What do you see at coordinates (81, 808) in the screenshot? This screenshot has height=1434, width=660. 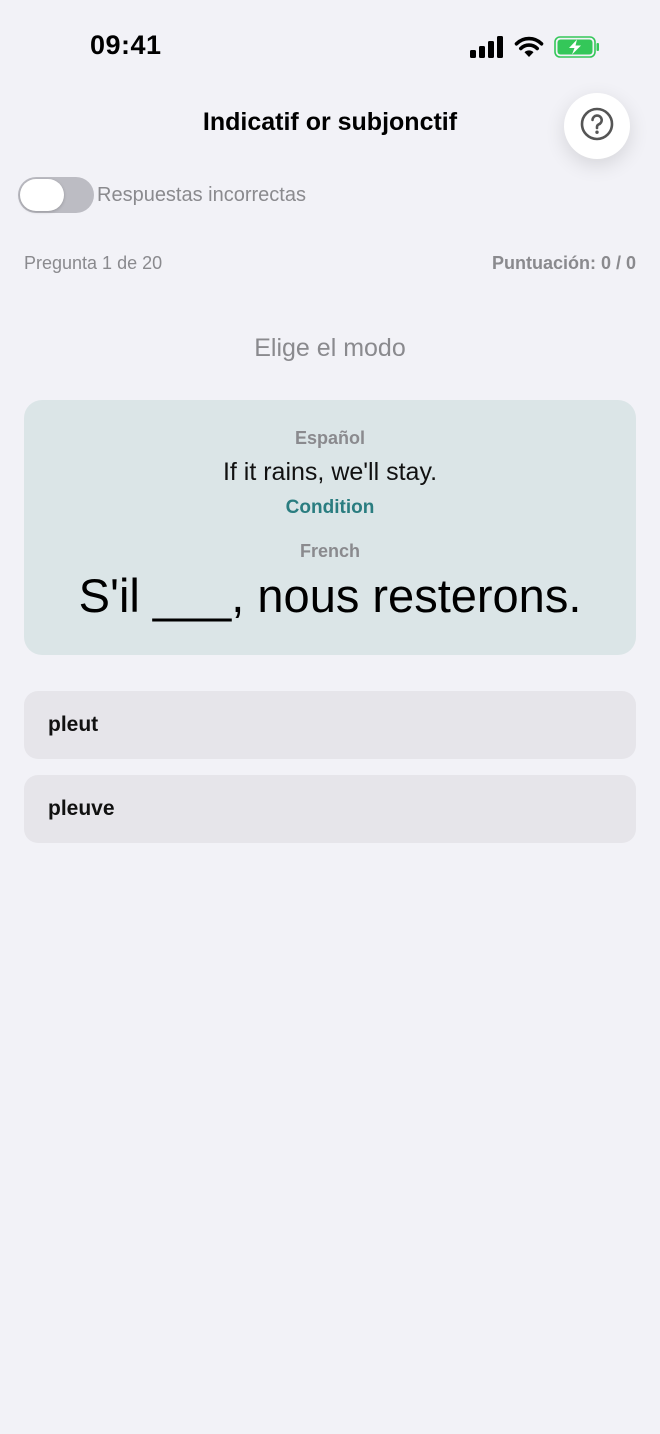 I see `answer-option-label: pleuve` at bounding box center [81, 808].